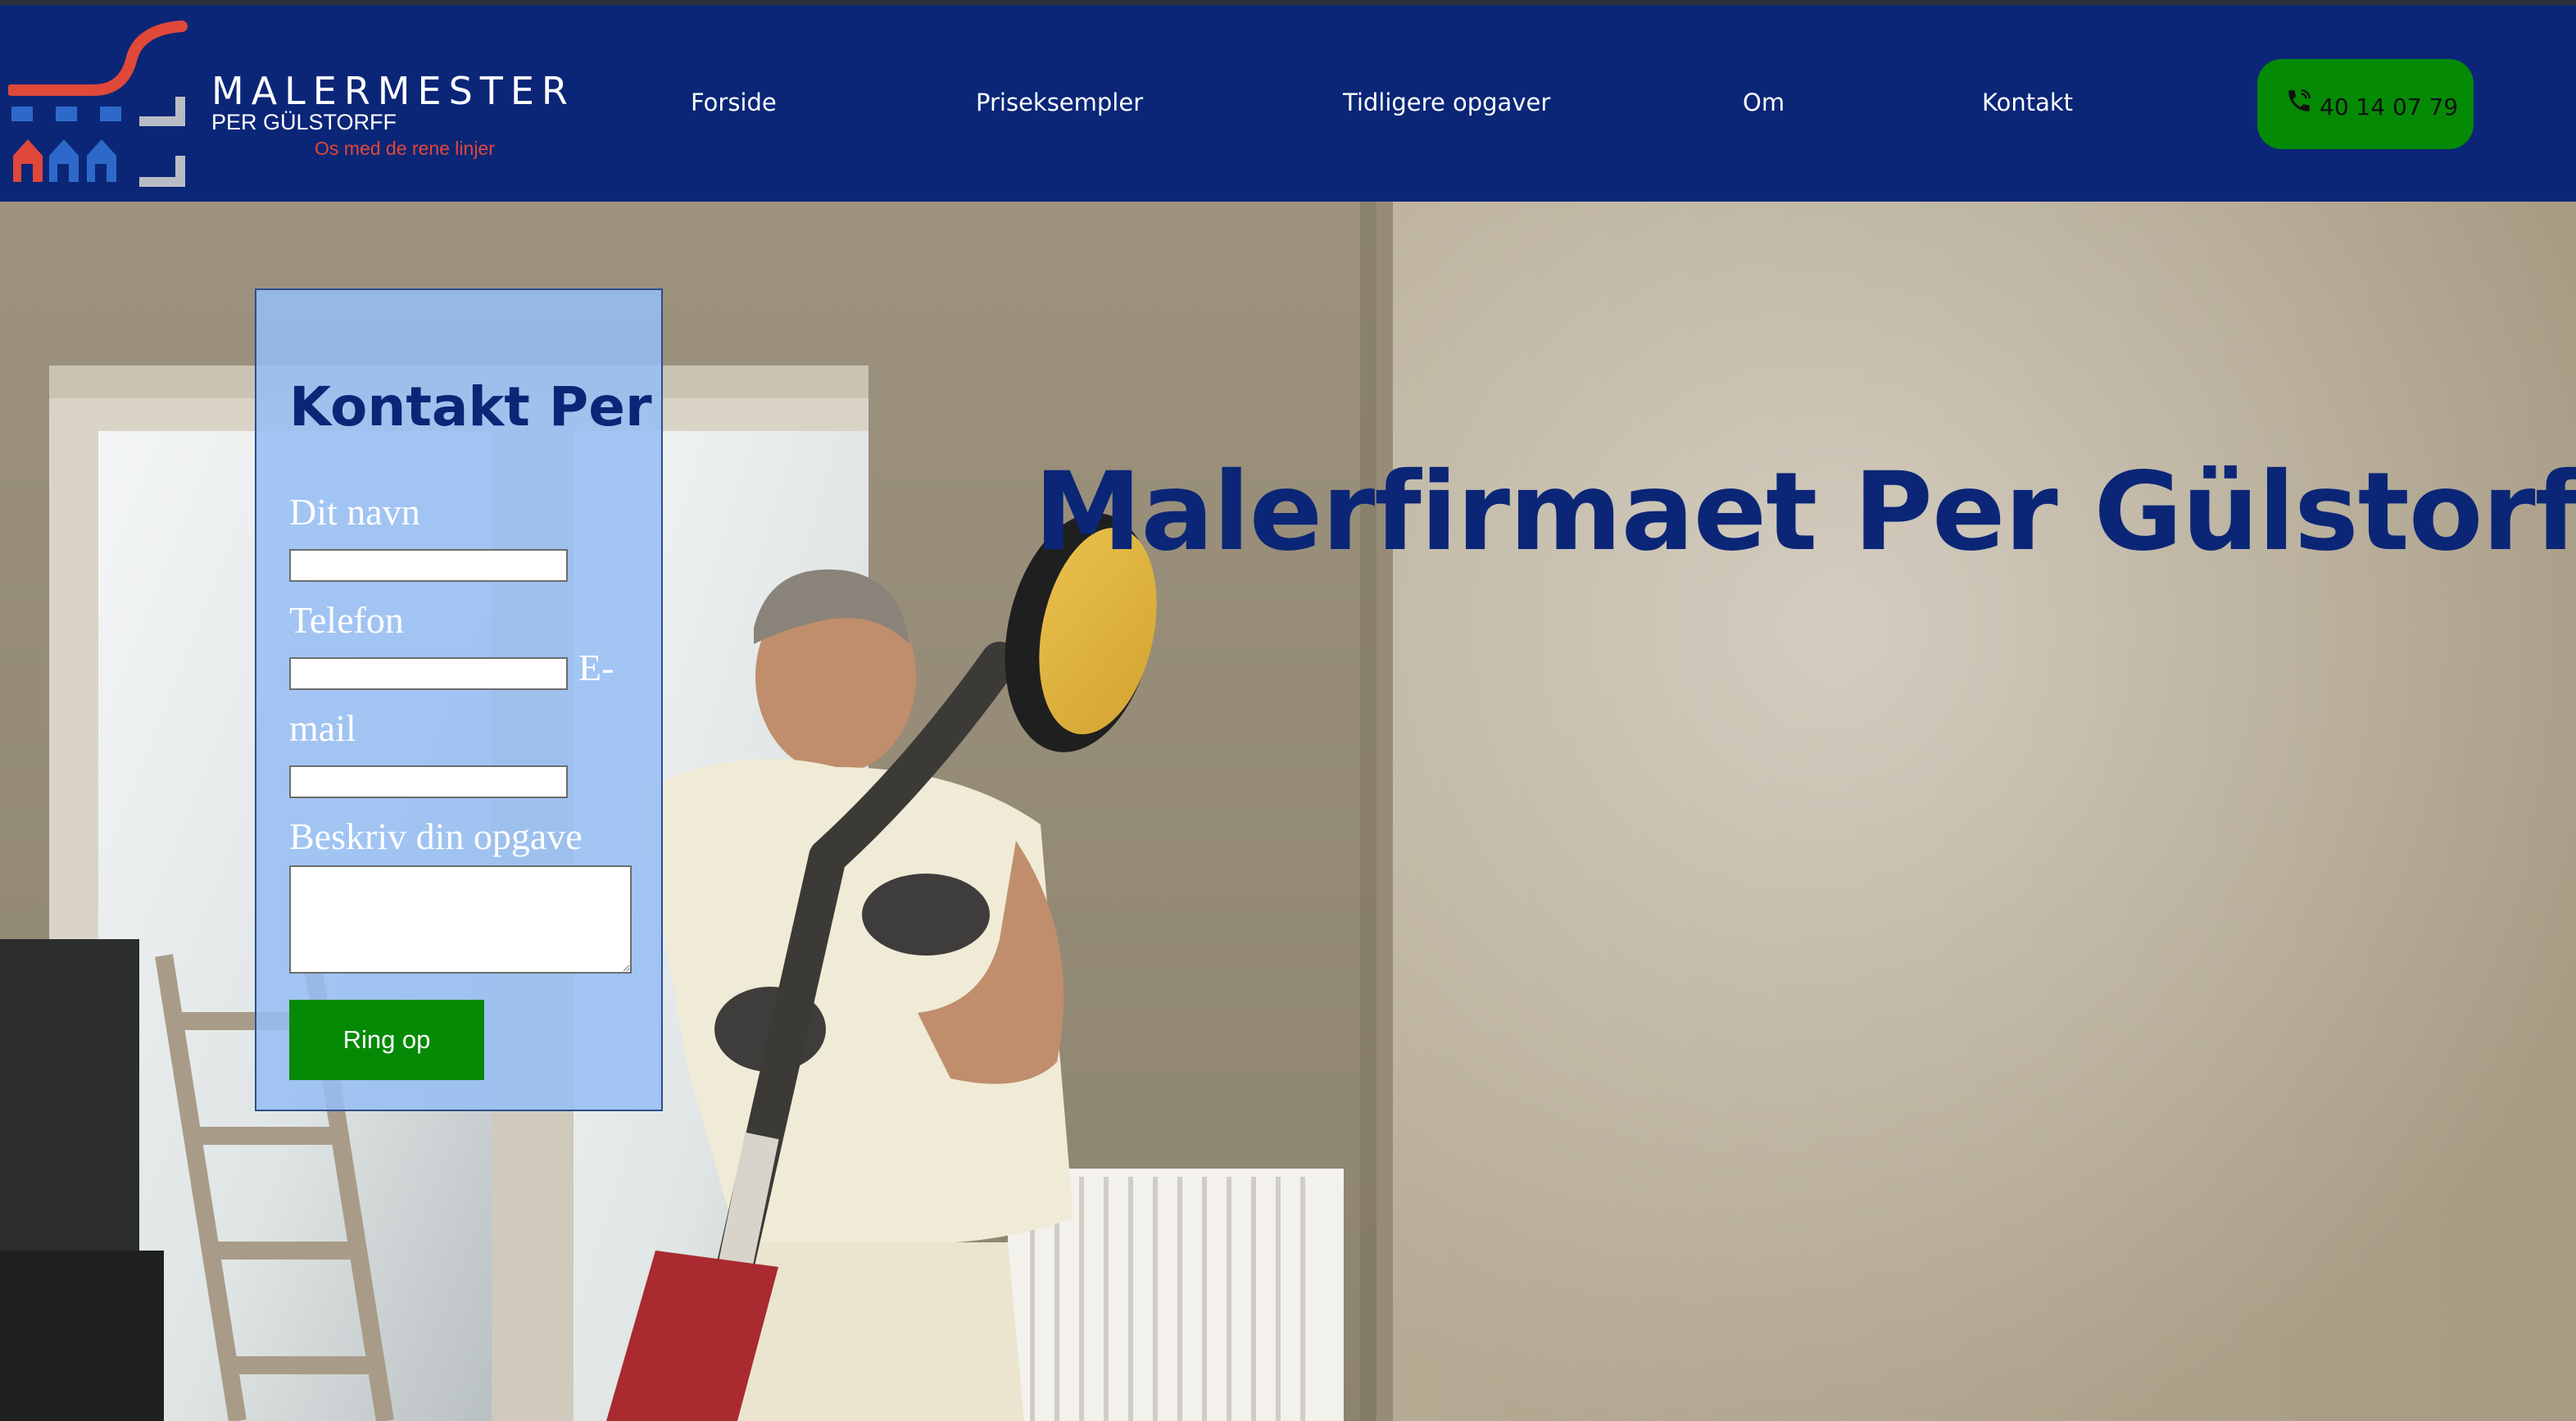 The width and height of the screenshot is (2576, 1421). What do you see at coordinates (346, 620) in the screenshot?
I see `phone-label: Telefon` at bounding box center [346, 620].